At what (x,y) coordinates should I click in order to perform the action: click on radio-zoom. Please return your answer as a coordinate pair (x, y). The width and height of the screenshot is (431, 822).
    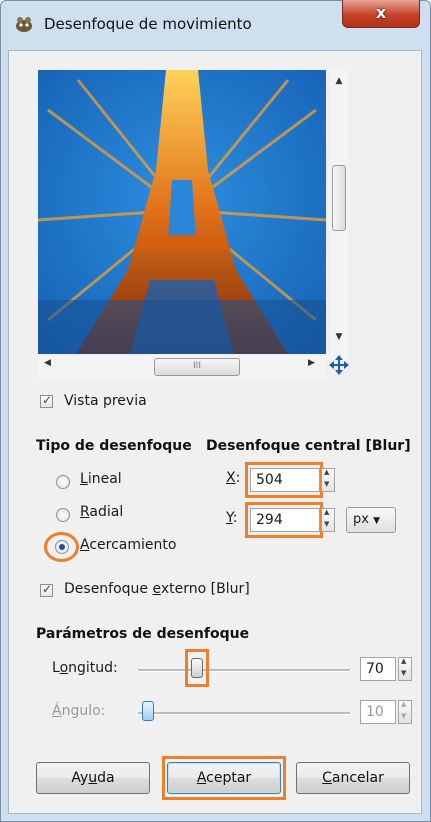
    Looking at the image, I should click on (62, 547).